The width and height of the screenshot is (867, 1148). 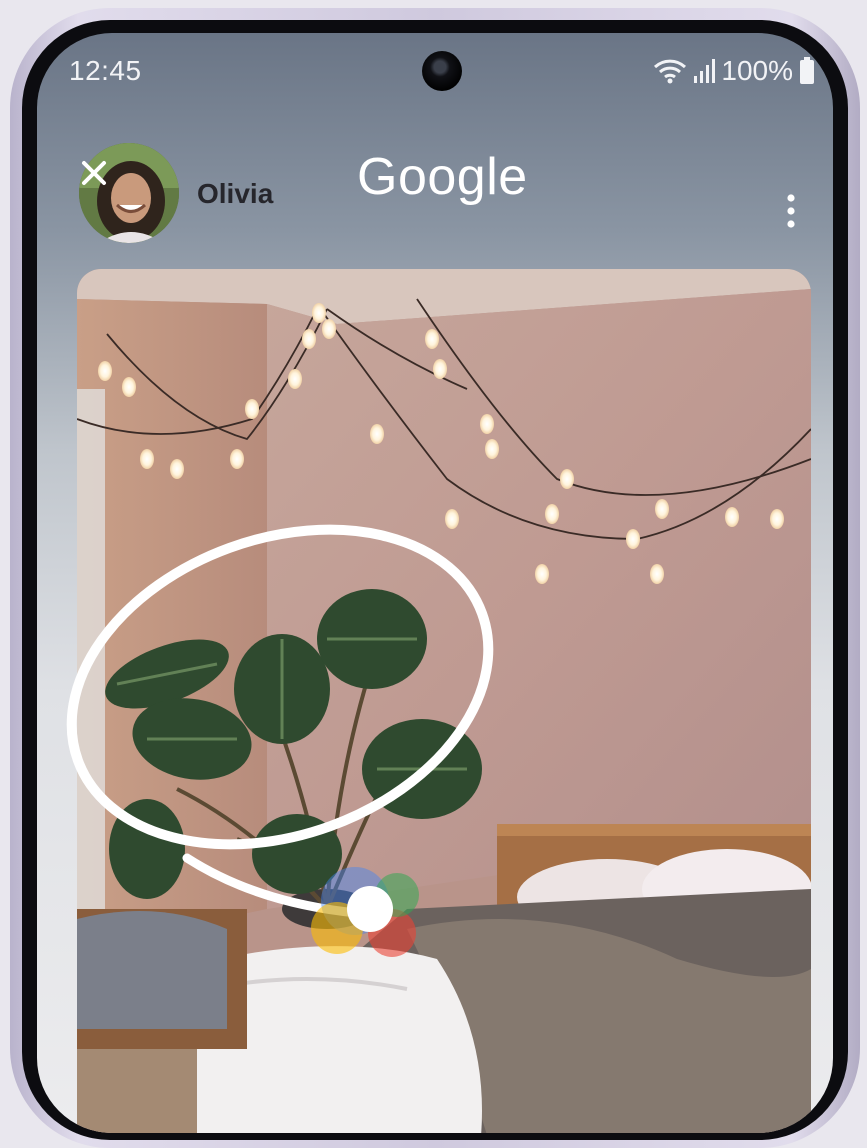 I want to click on status-bar: 12:45 100%, so click(x=435, y=73).